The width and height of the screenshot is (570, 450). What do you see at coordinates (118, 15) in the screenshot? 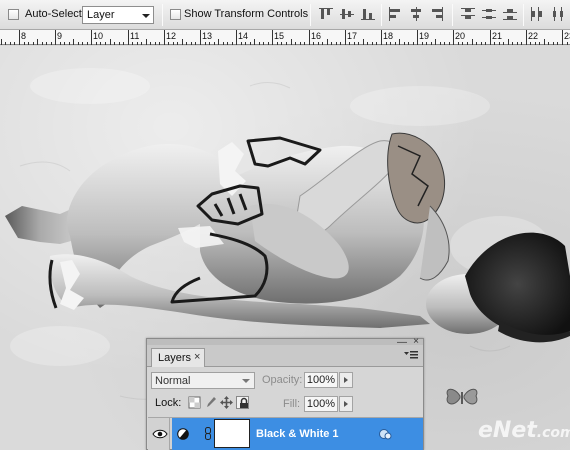
I see `auto-select-target-dropdown: Layer` at bounding box center [118, 15].